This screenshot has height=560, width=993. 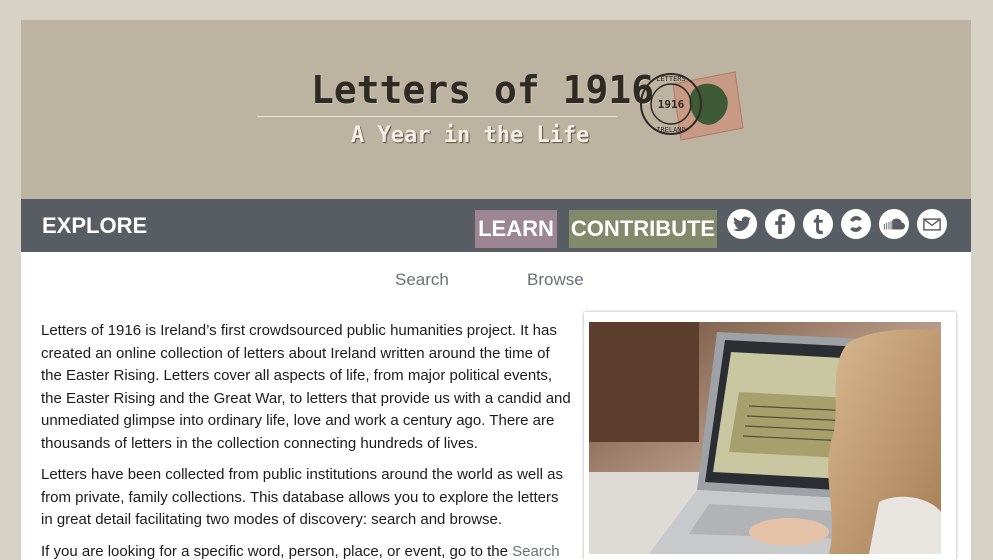 I want to click on learn-button: LEARN, so click(x=516, y=229).